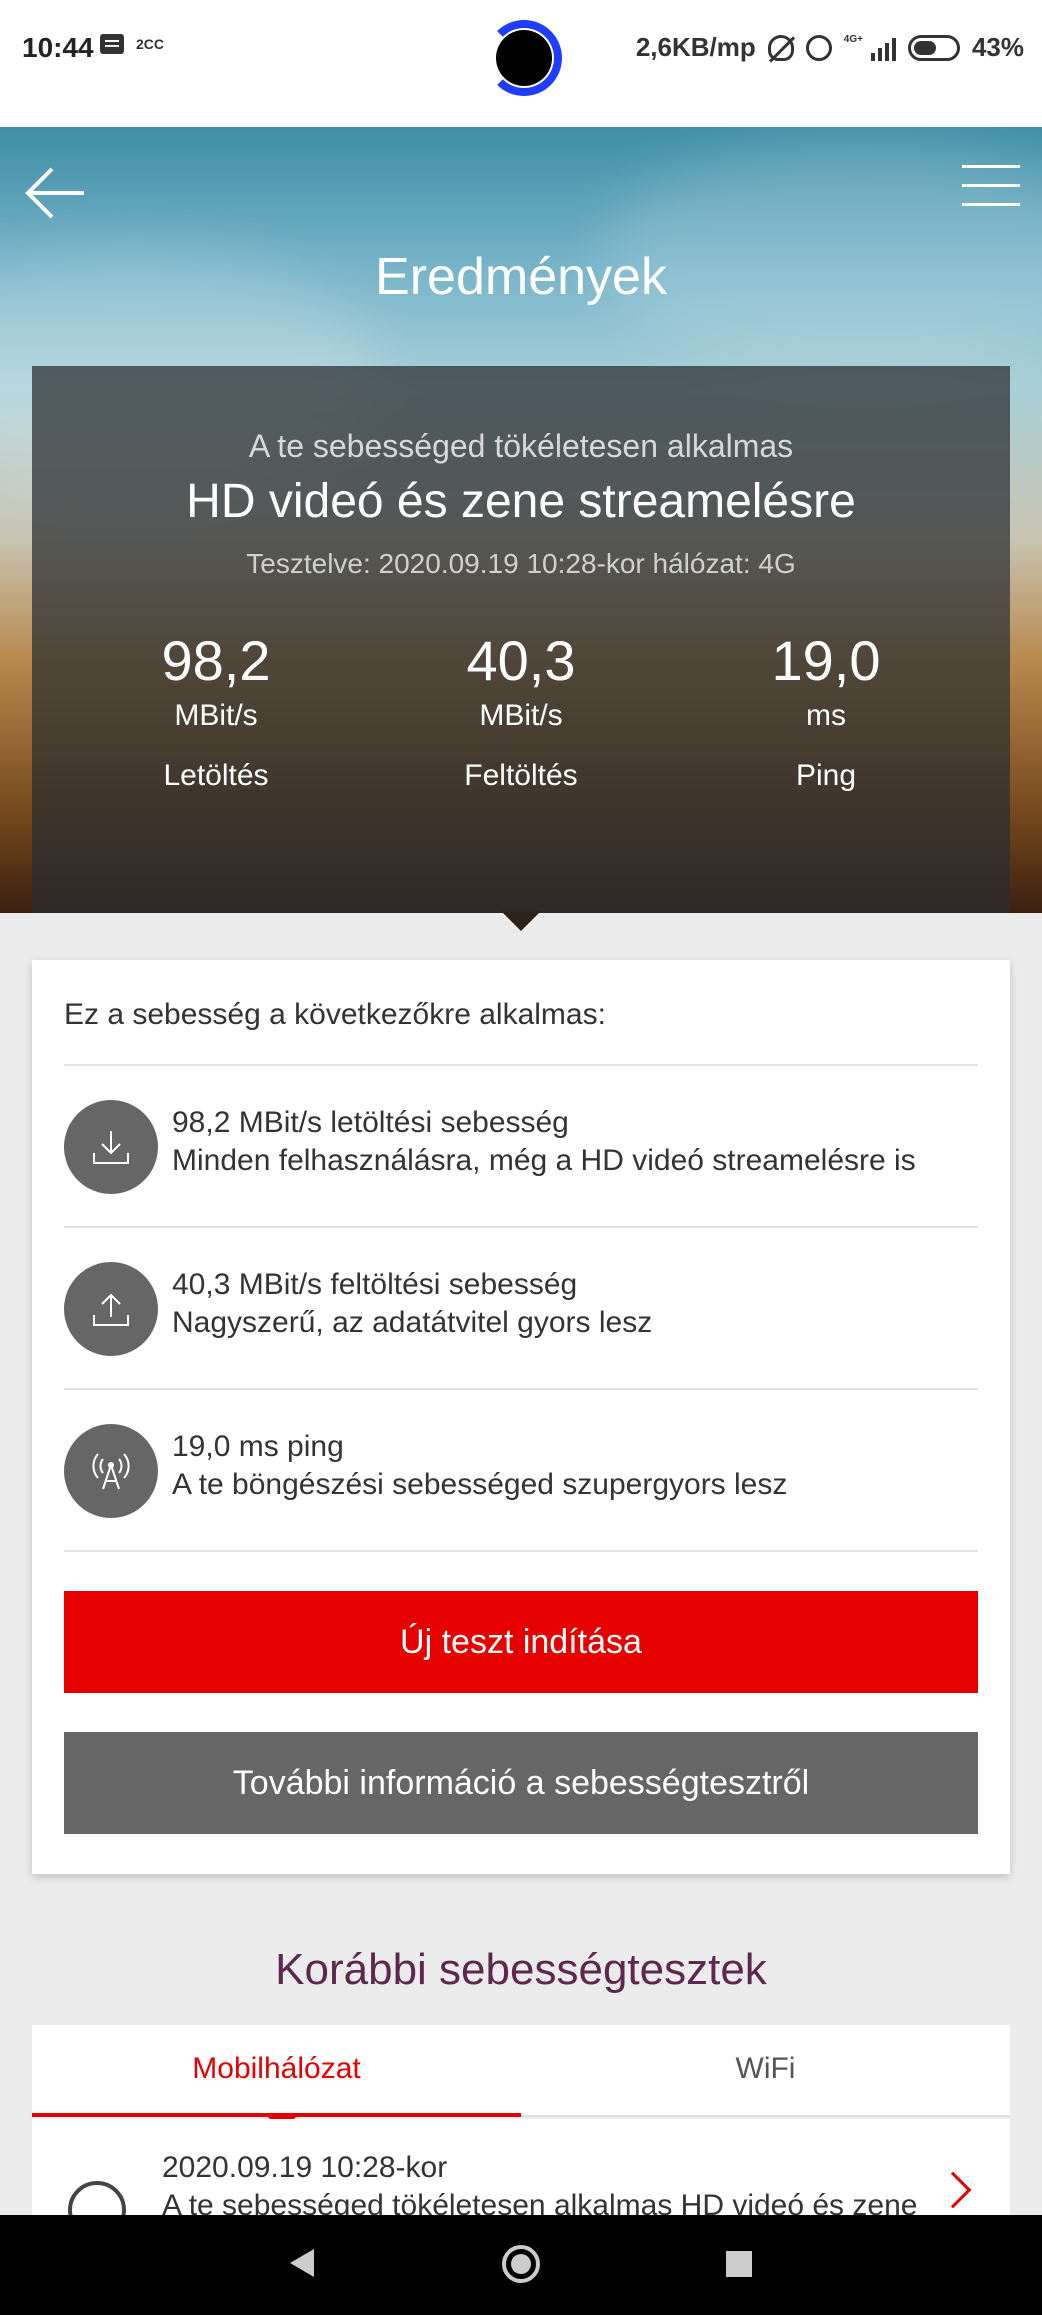 The width and height of the screenshot is (1042, 2315). Describe the element at coordinates (521, 446) in the screenshot. I see `result-subtitle: A te sebességed tökéletesen alkalmas` at that location.